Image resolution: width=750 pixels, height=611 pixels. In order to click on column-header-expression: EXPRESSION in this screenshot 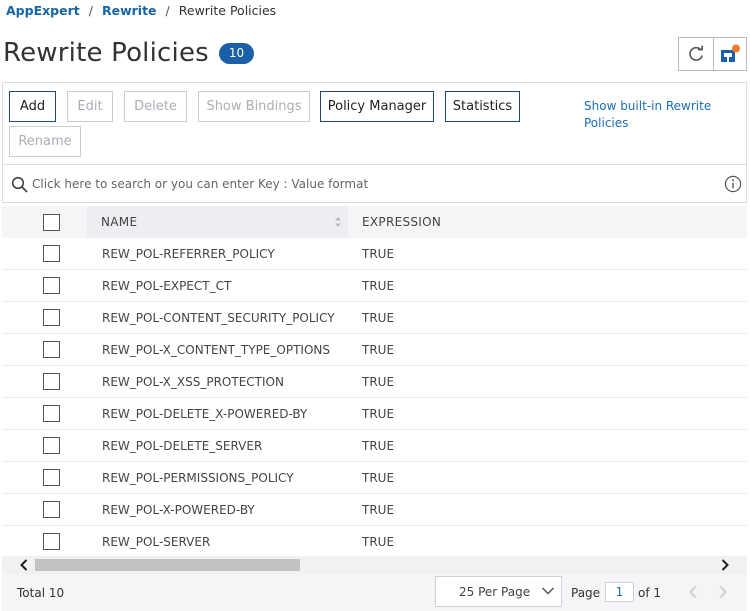, I will do `click(401, 222)`.